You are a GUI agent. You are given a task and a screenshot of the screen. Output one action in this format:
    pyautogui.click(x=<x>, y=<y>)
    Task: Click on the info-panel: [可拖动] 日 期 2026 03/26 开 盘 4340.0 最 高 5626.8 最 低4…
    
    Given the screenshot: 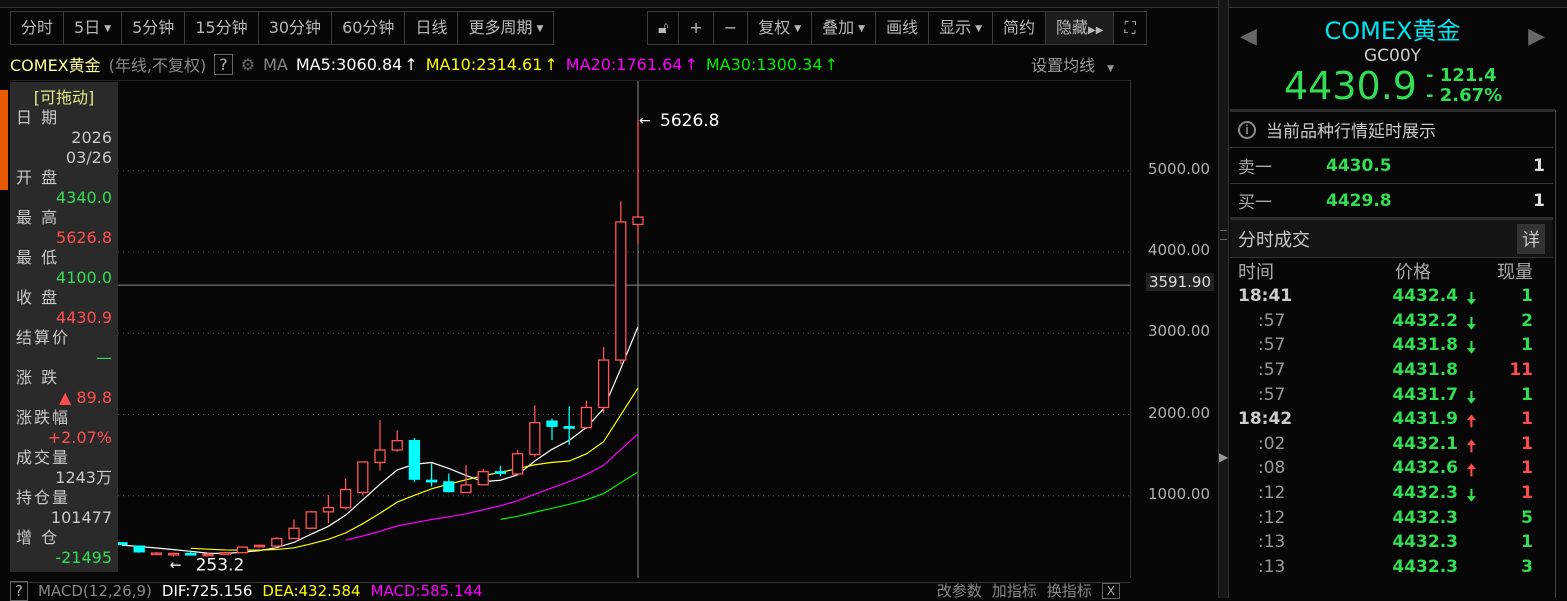 What is the action you would take?
    pyautogui.click(x=64, y=327)
    